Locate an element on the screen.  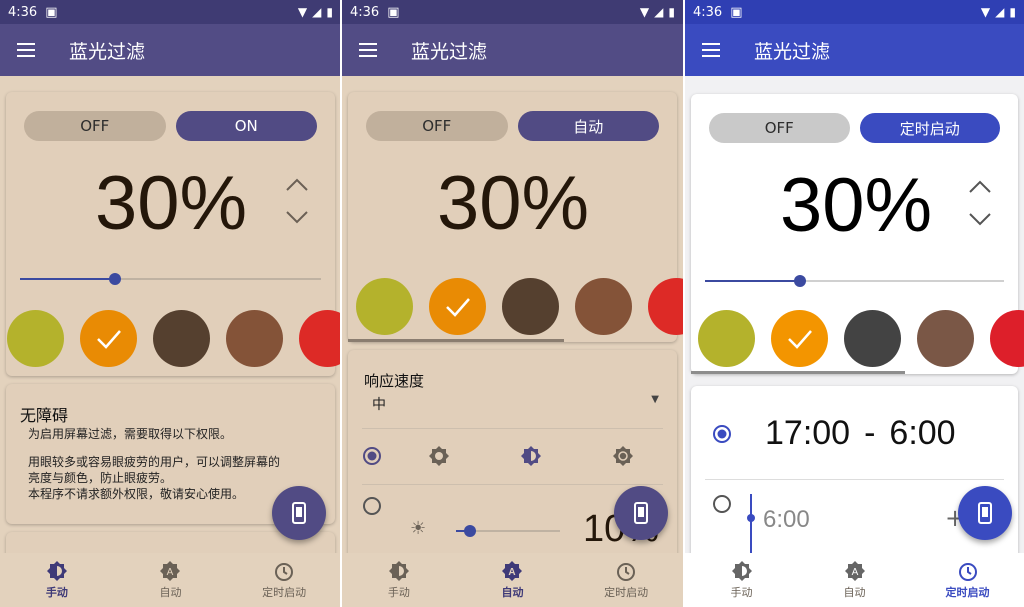
timeline-dot is located at coordinates (751, 518).